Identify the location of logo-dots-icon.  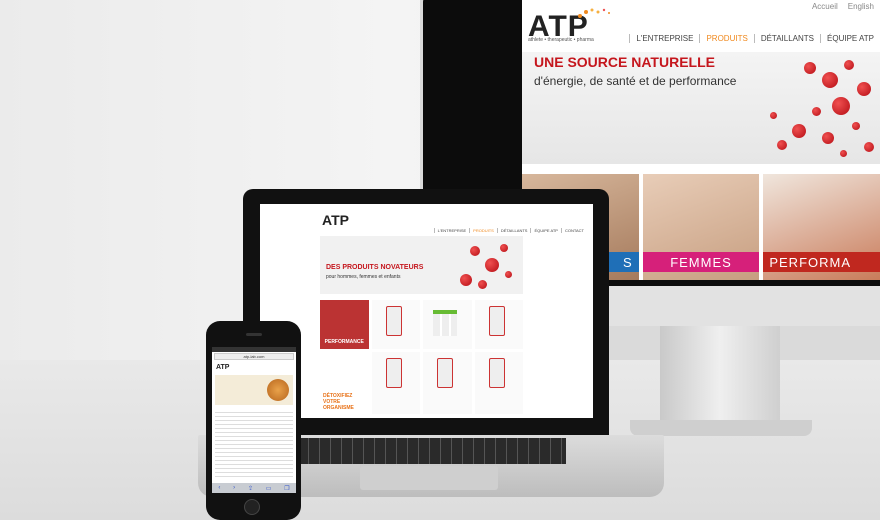
(594, 13).